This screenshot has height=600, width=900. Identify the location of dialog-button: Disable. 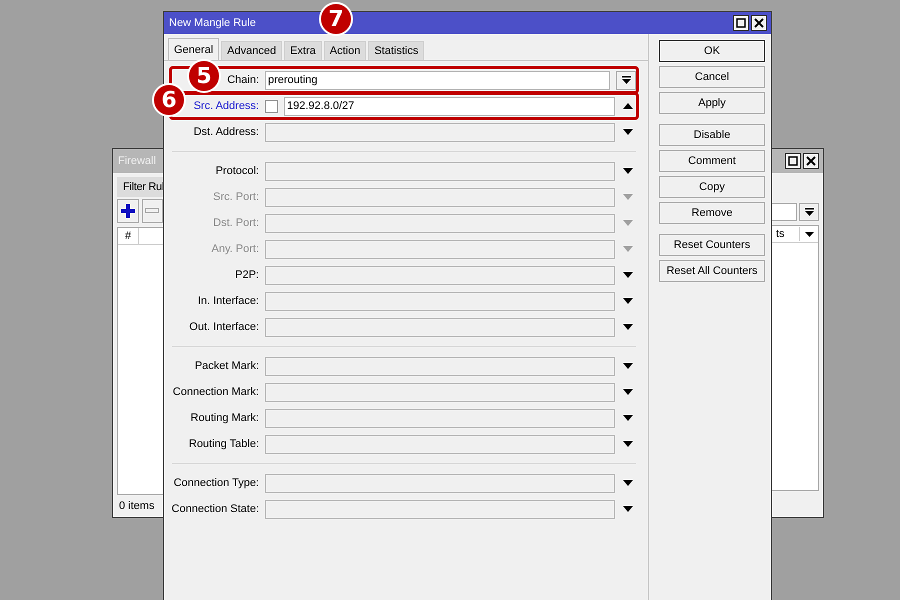
(712, 135).